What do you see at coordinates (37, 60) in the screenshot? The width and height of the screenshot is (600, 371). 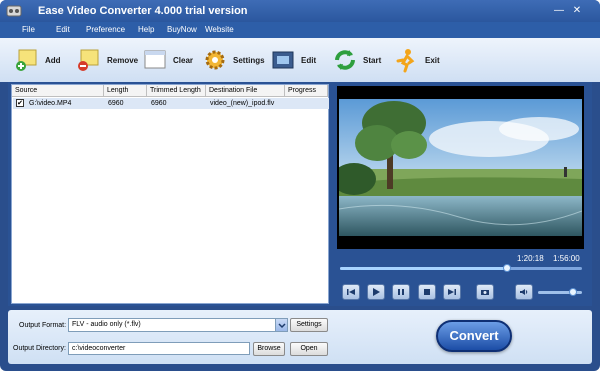 I see `add-button: Add` at bounding box center [37, 60].